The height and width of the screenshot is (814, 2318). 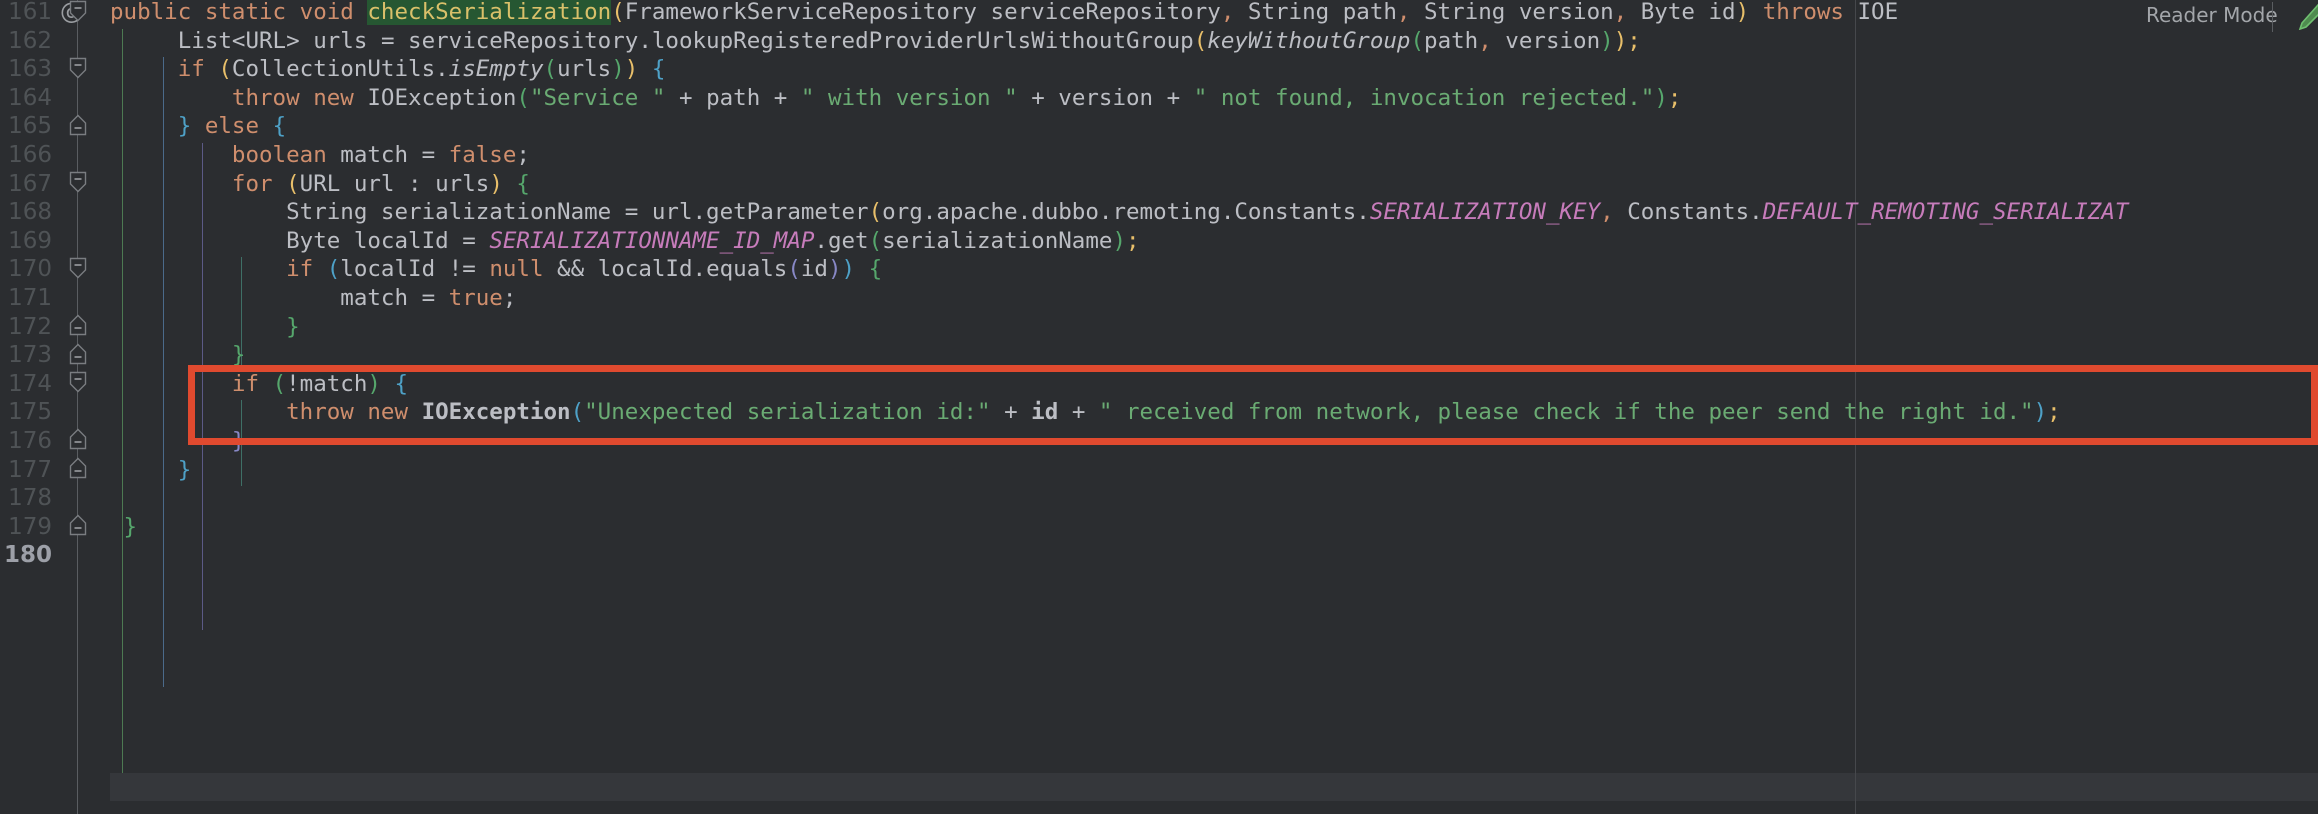 I want to click on pencil-icon, so click(x=2307, y=18).